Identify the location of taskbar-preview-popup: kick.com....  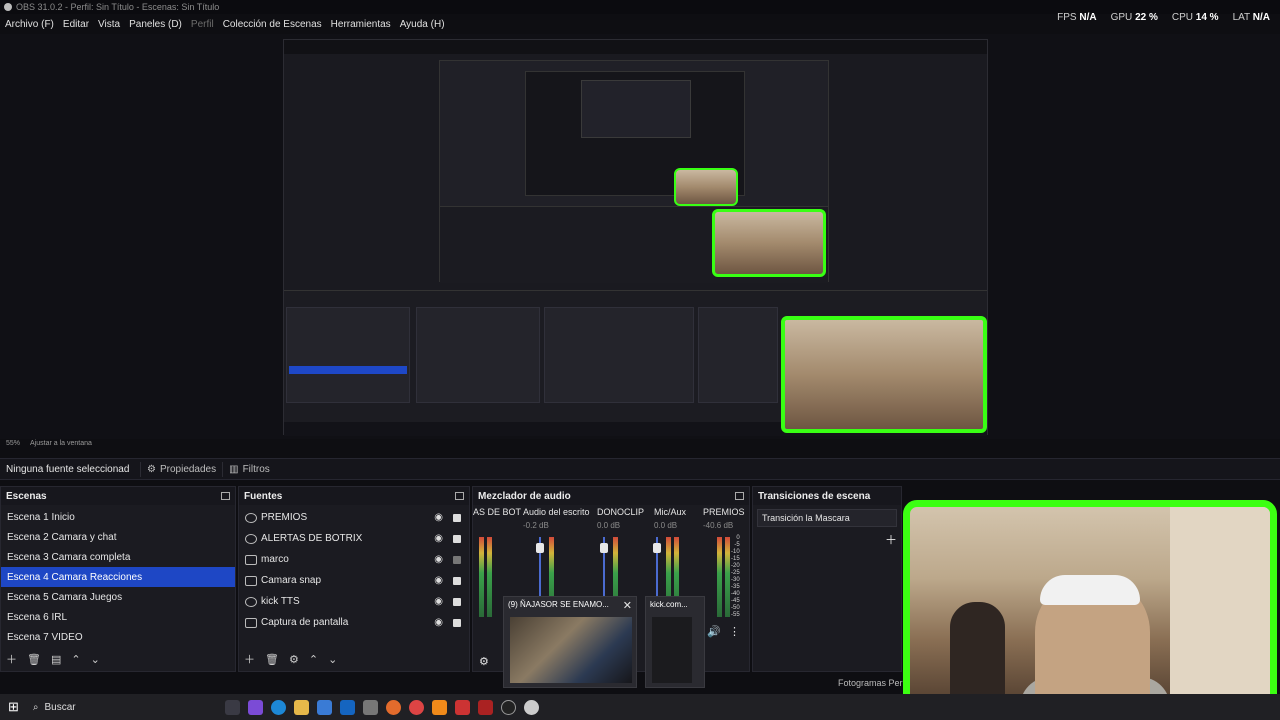
(675, 642).